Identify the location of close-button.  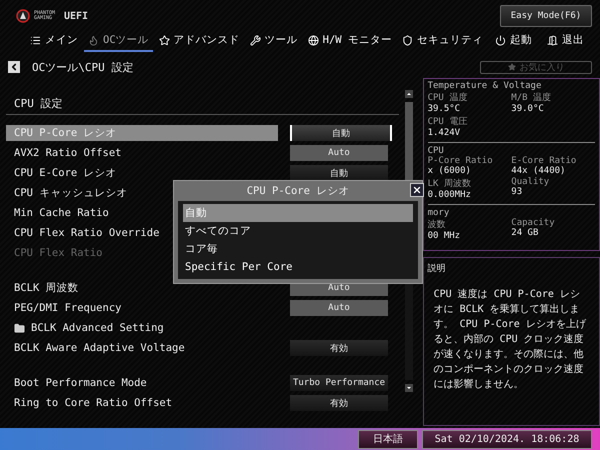
(417, 190).